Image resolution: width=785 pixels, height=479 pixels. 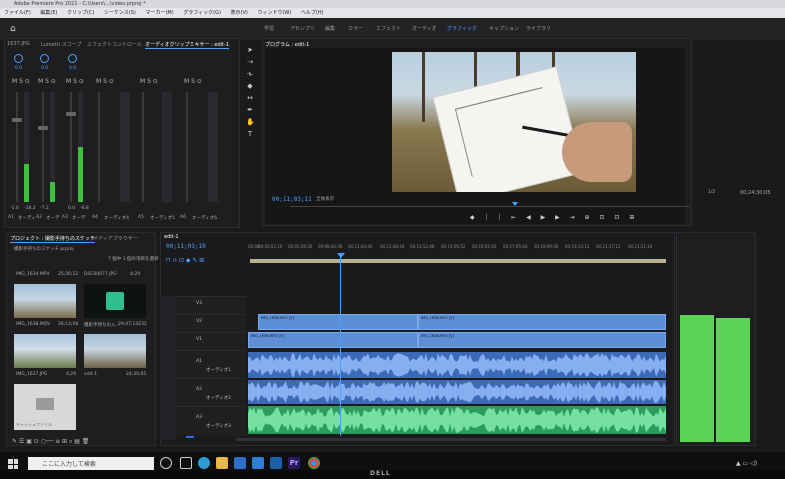 What do you see at coordinates (13, 29) in the screenshot?
I see `home-icon: ⌂` at bounding box center [13, 29].